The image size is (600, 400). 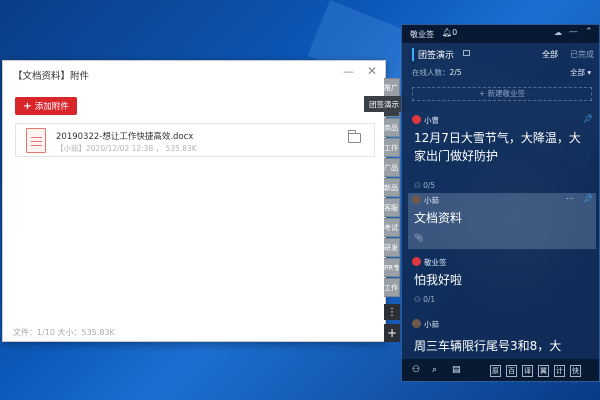 I want to click on file-name: 20190322-想让工作快捷高效.docx, so click(x=125, y=137).